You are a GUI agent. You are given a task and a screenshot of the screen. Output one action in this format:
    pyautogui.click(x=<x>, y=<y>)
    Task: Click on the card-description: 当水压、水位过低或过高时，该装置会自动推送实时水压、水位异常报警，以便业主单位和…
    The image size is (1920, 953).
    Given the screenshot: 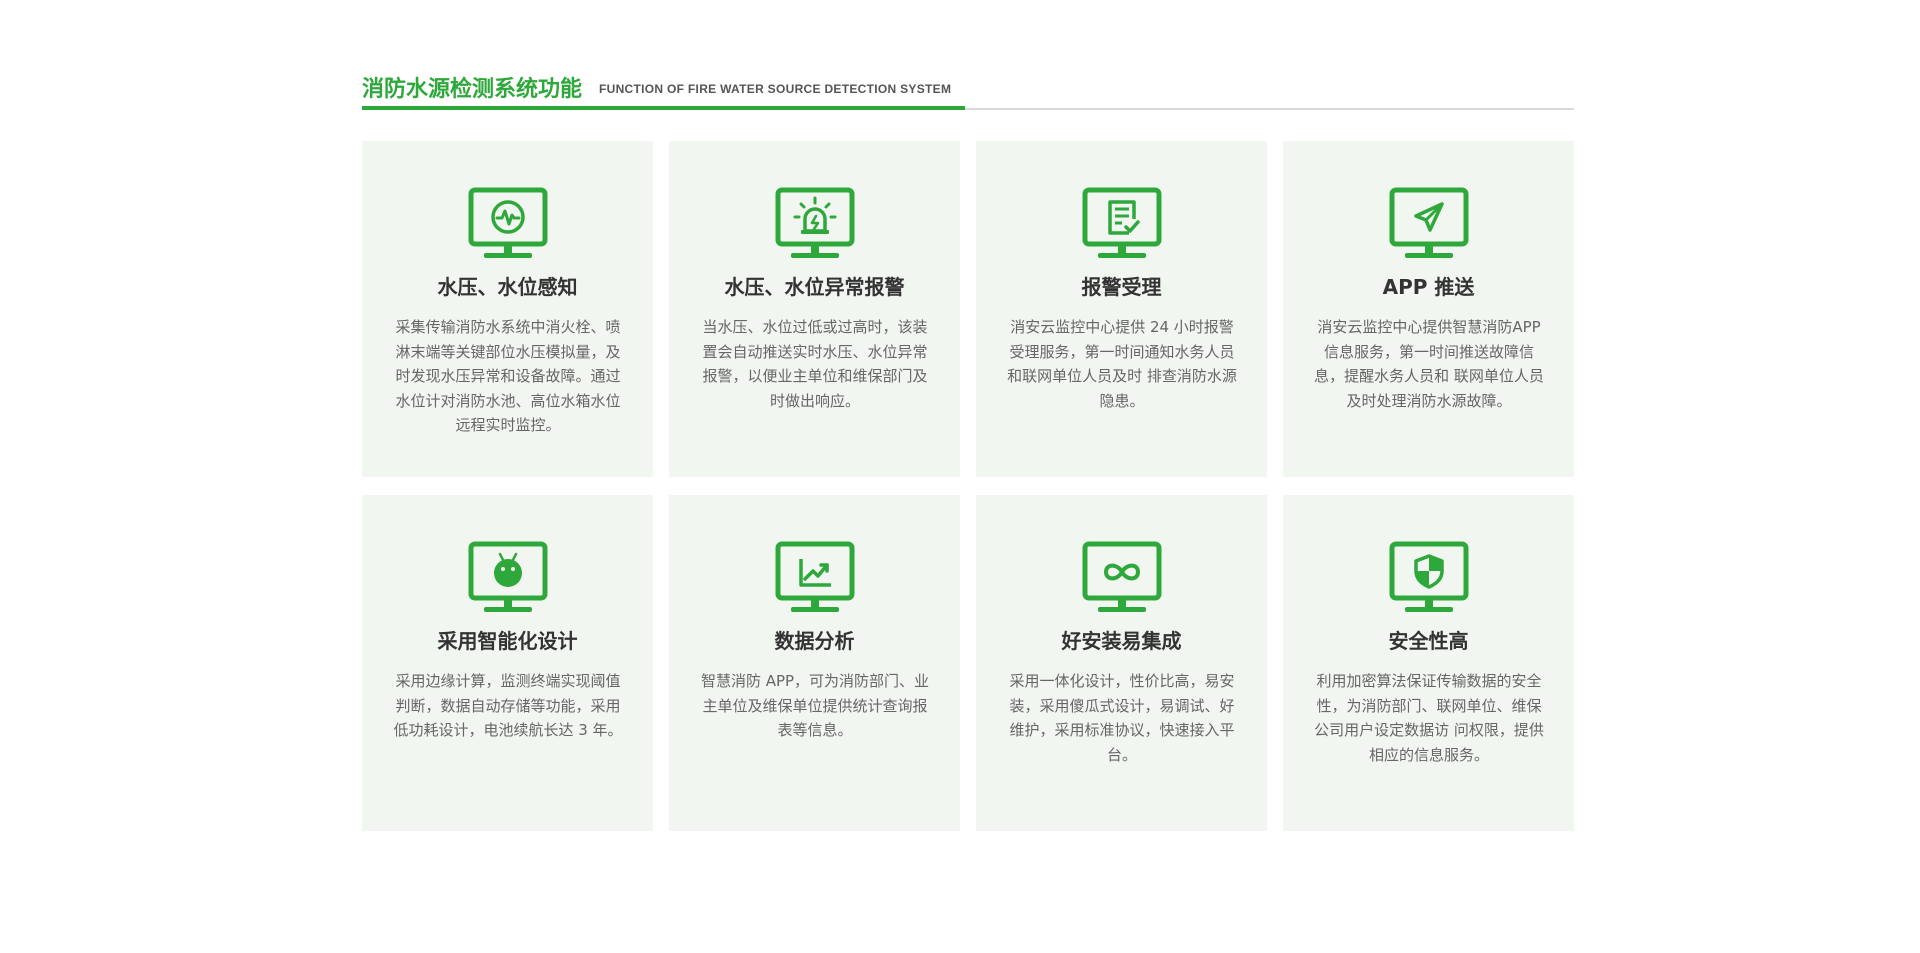 What is the action you would take?
    pyautogui.click(x=815, y=364)
    